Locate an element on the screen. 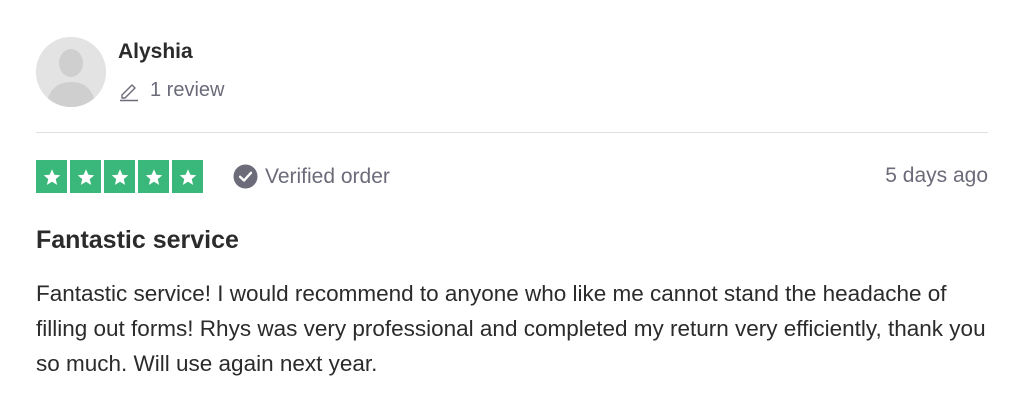 The width and height of the screenshot is (1024, 406). consumer-name: Alyshia is located at coordinates (155, 52).